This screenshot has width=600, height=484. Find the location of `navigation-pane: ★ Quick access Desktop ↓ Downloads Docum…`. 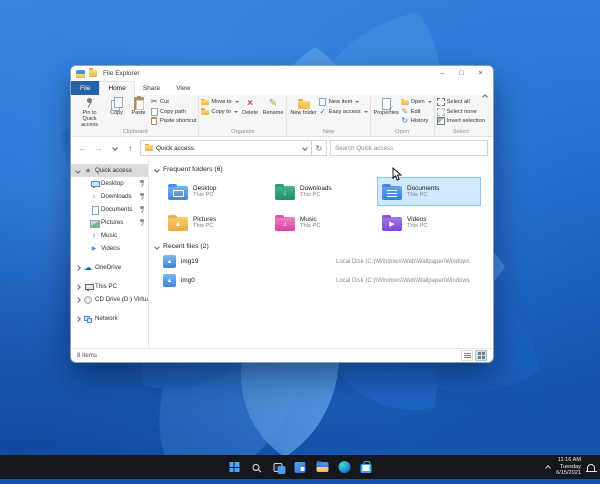

navigation-pane: ★ Quick access Desktop ↓ Downloads Docum… is located at coordinates (110, 253).